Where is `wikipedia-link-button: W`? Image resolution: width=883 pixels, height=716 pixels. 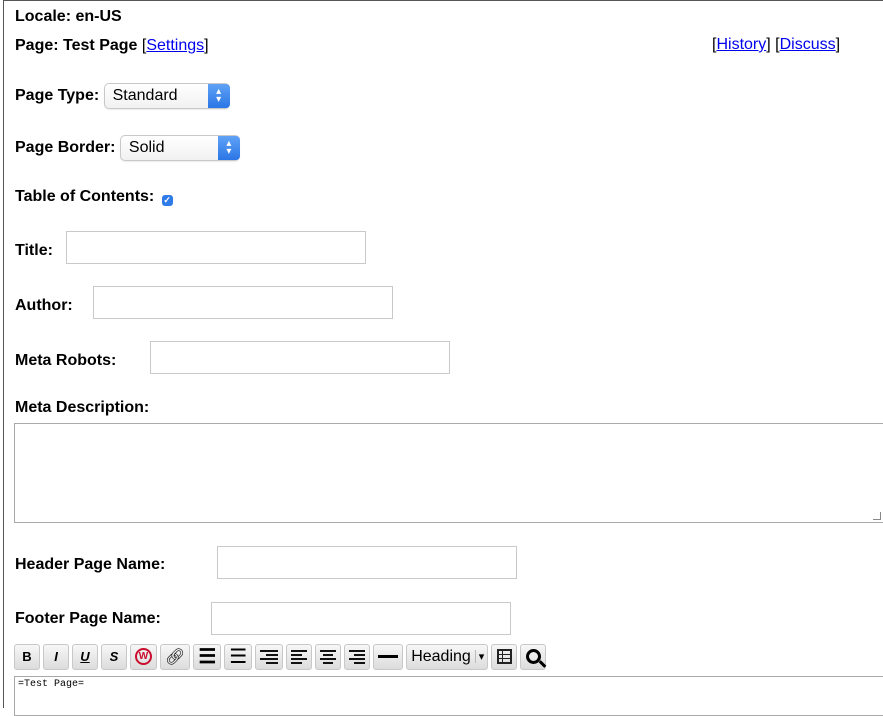 wikipedia-link-button: W is located at coordinates (143, 656).